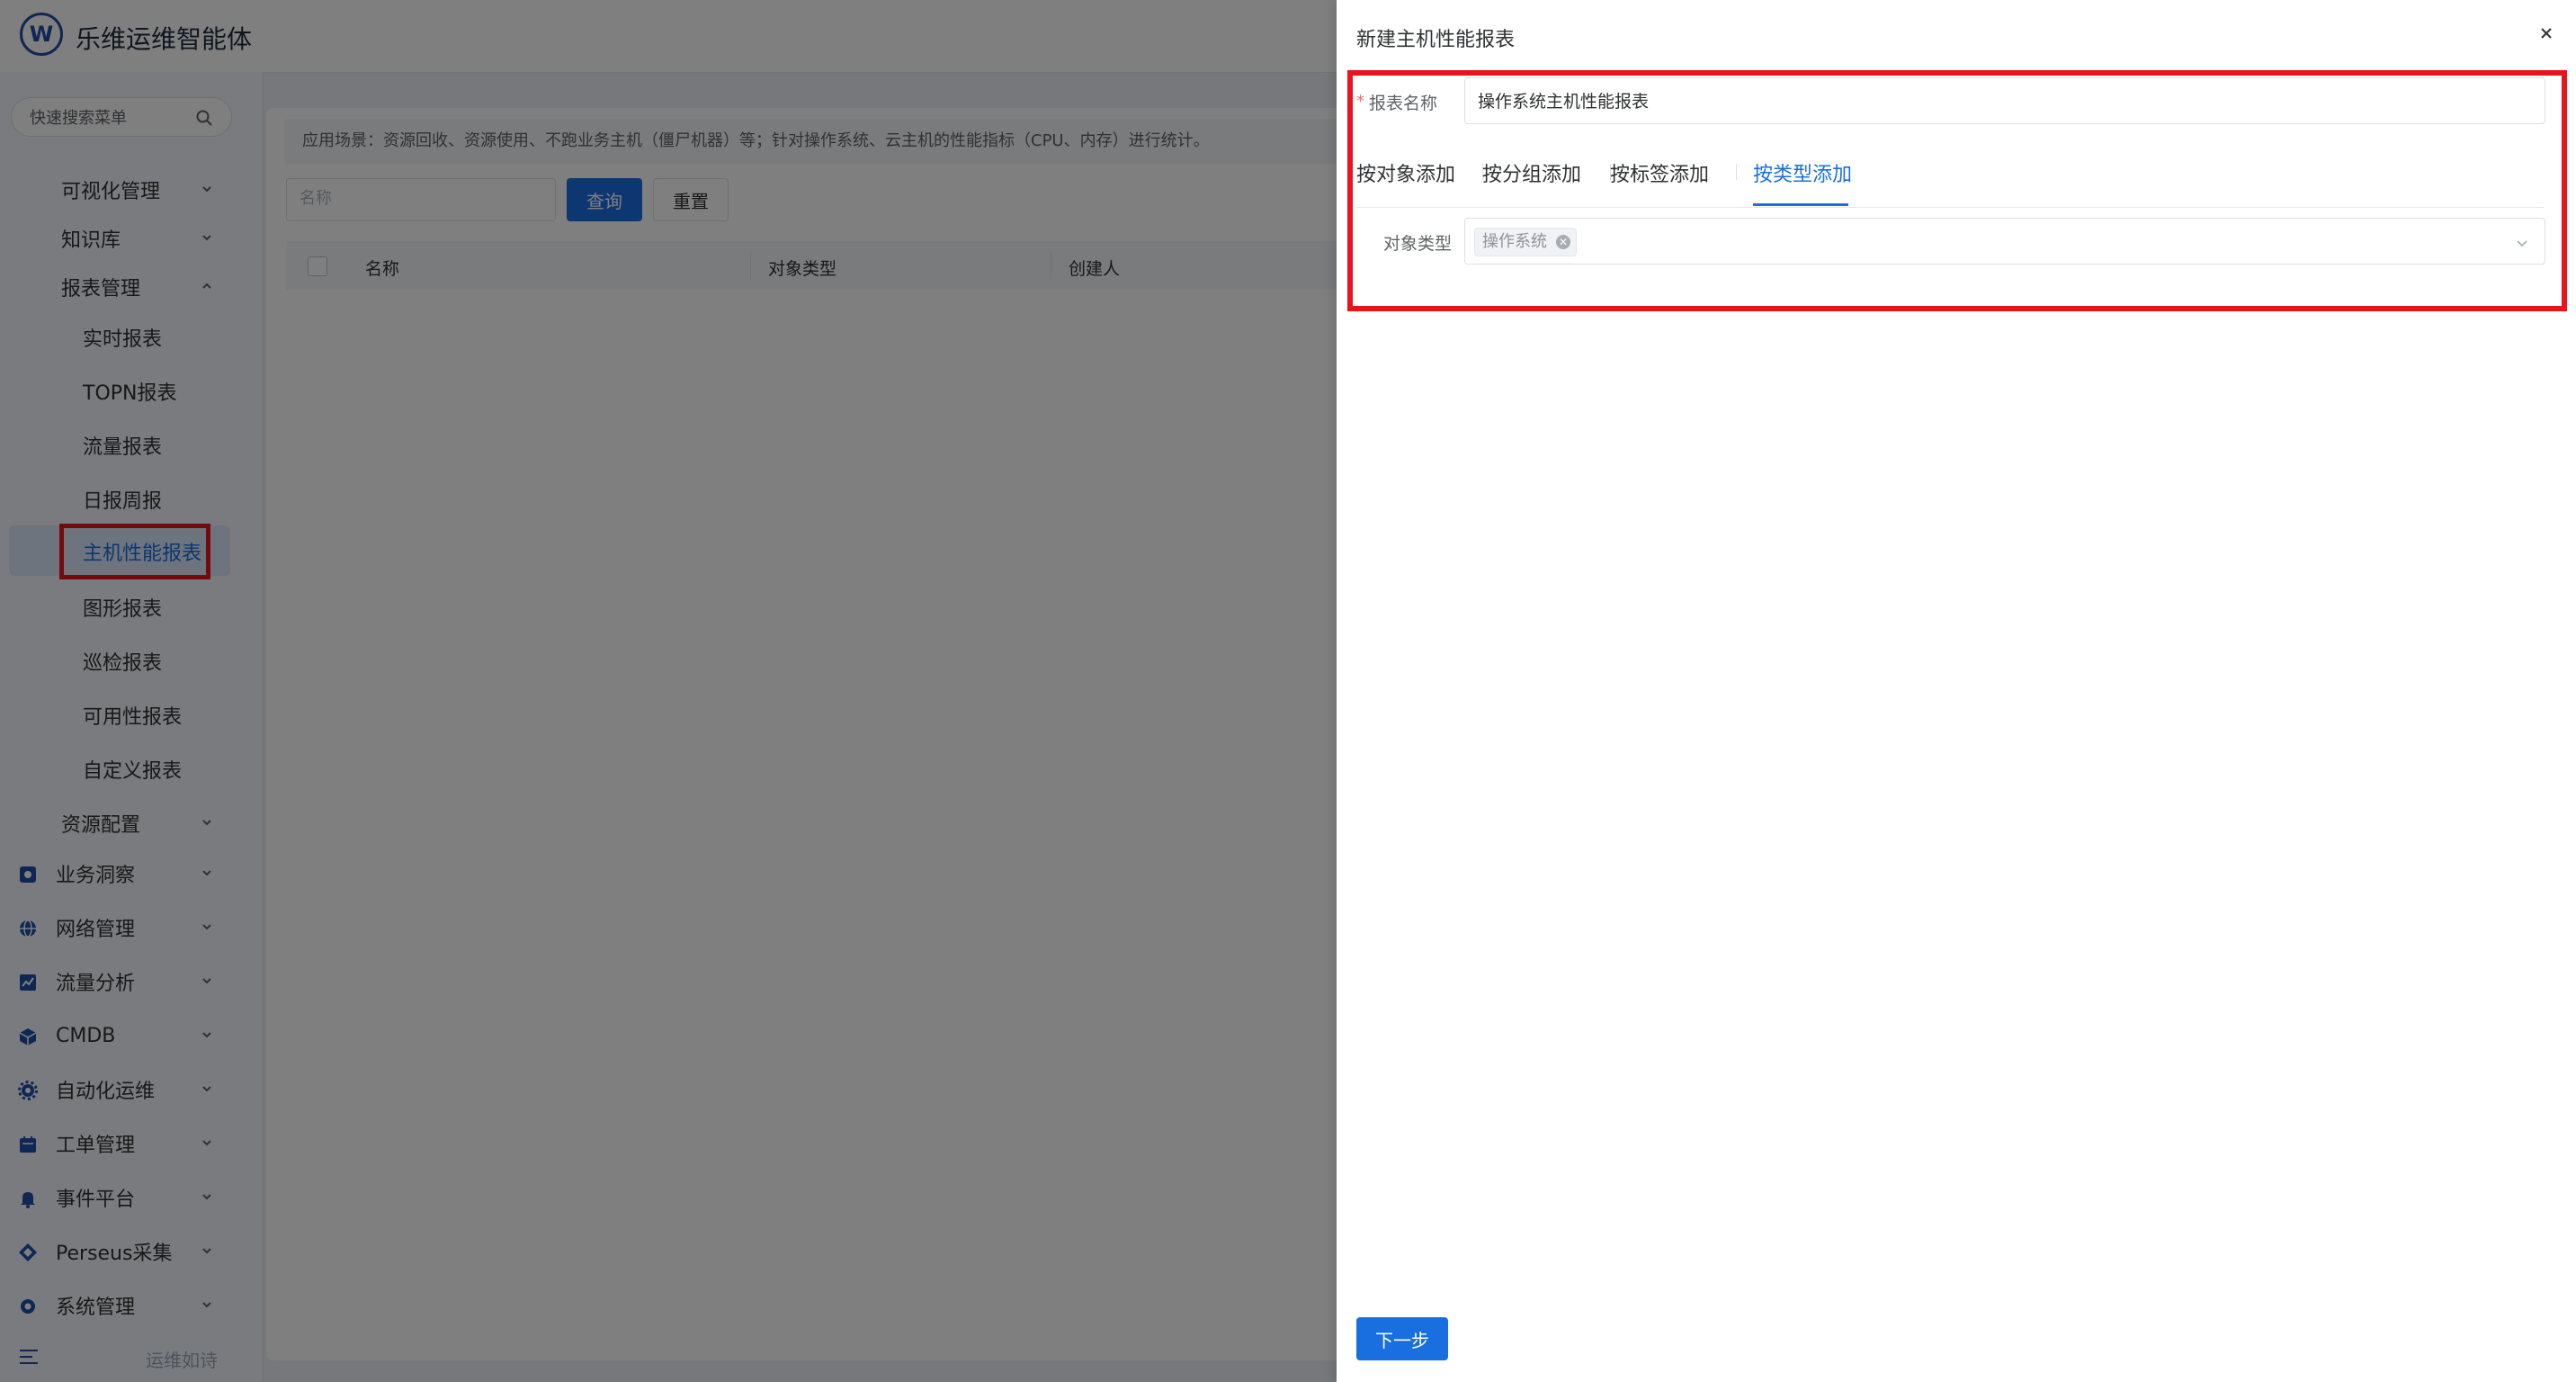 The image size is (2576, 1382). I want to click on highlight-box-form, so click(1957, 191).